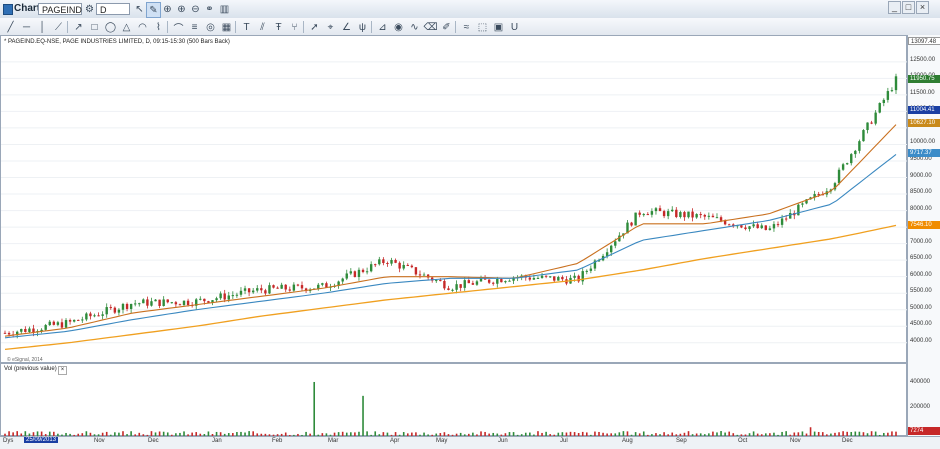 This screenshot has height=449, width=940. I want to click on ellipse-icon: ◯, so click(110, 27).